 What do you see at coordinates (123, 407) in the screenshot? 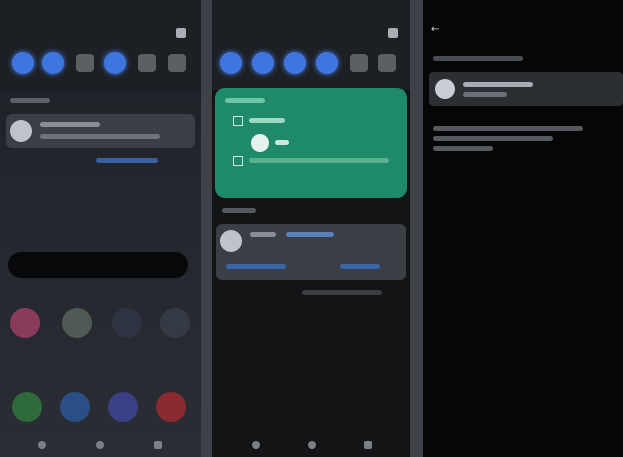
I see `dock-browser-icon` at bounding box center [123, 407].